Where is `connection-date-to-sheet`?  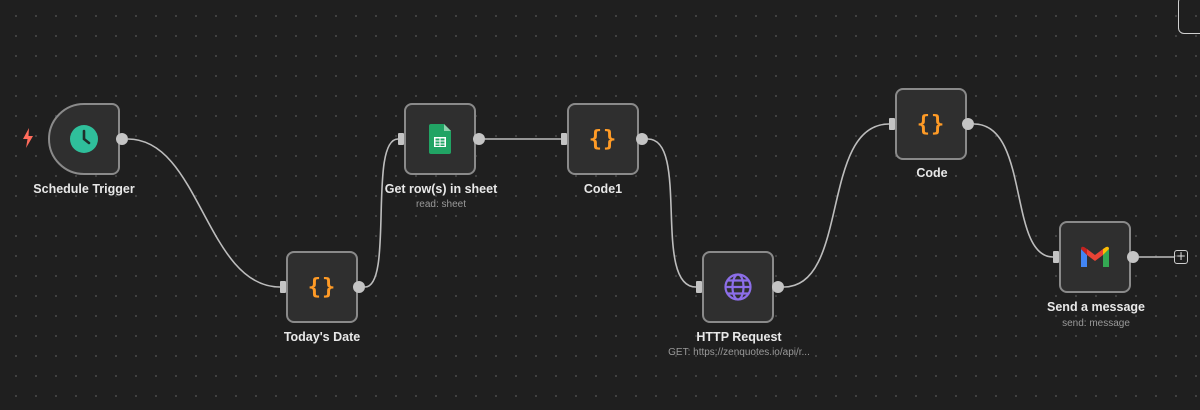
connection-date-to-sheet is located at coordinates (381, 213).